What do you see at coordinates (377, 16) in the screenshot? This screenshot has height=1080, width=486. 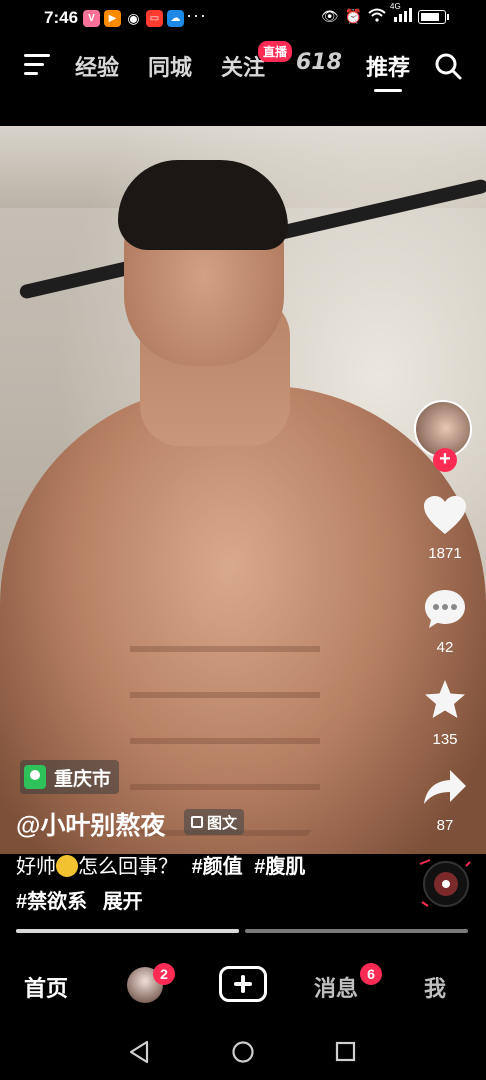 I see `wifi-icon` at bounding box center [377, 16].